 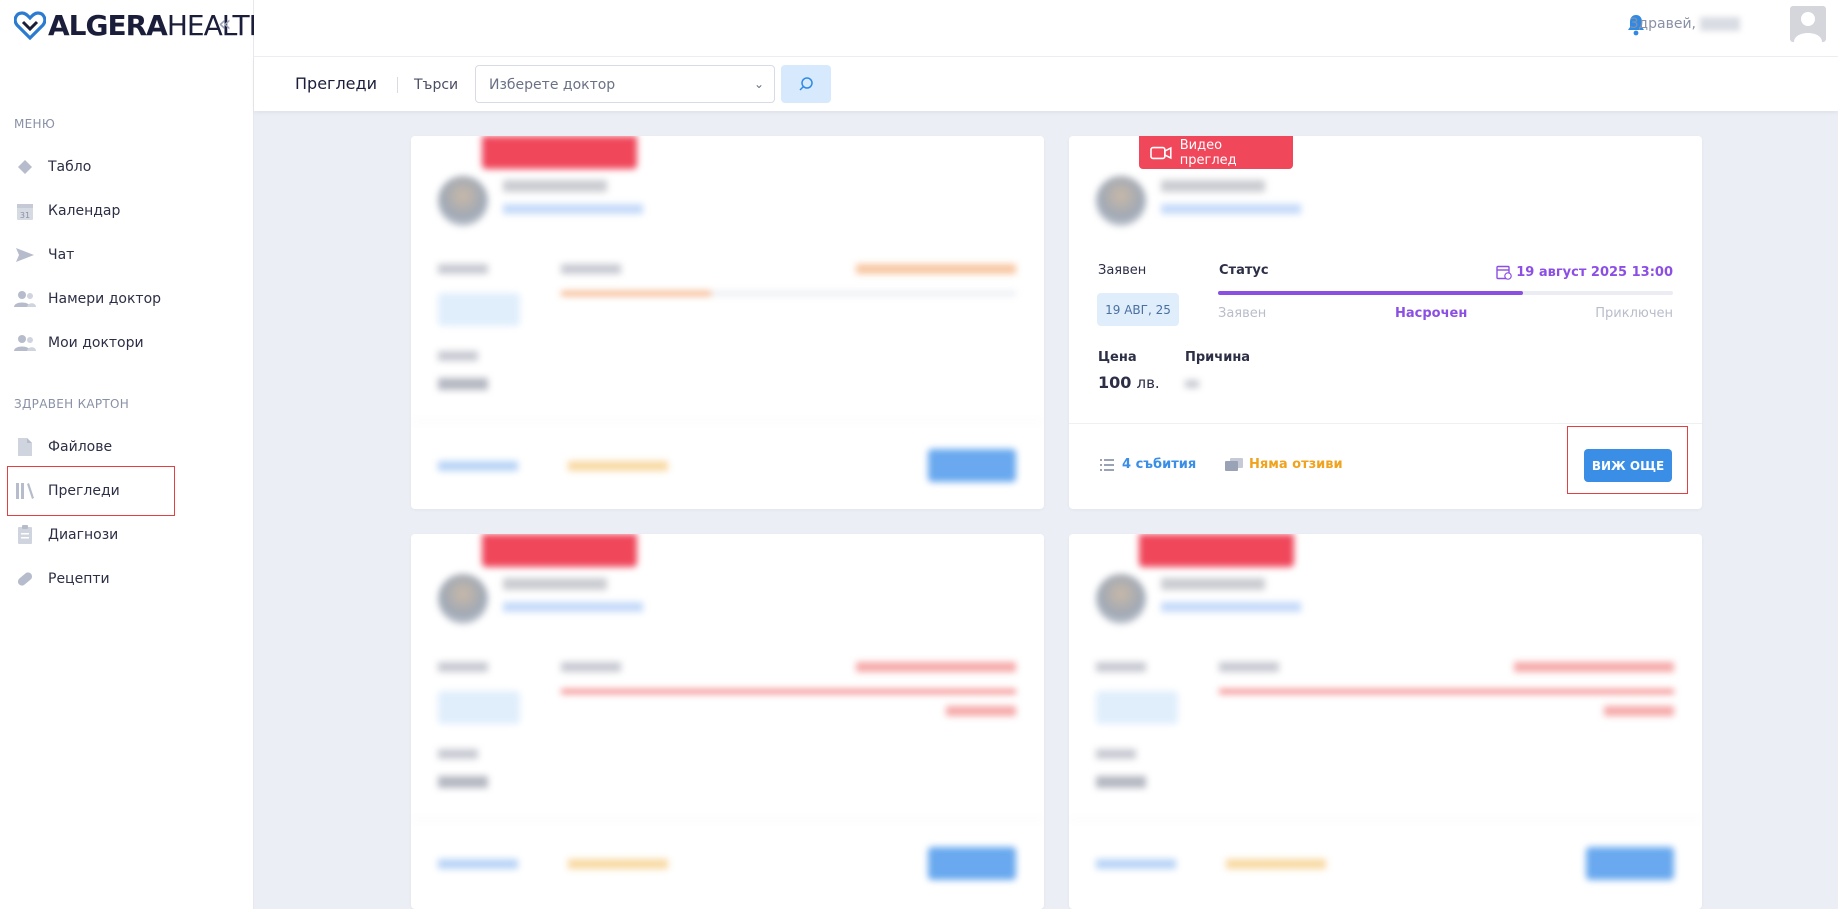 What do you see at coordinates (1117, 357) in the screenshot?
I see `price-label: Цена` at bounding box center [1117, 357].